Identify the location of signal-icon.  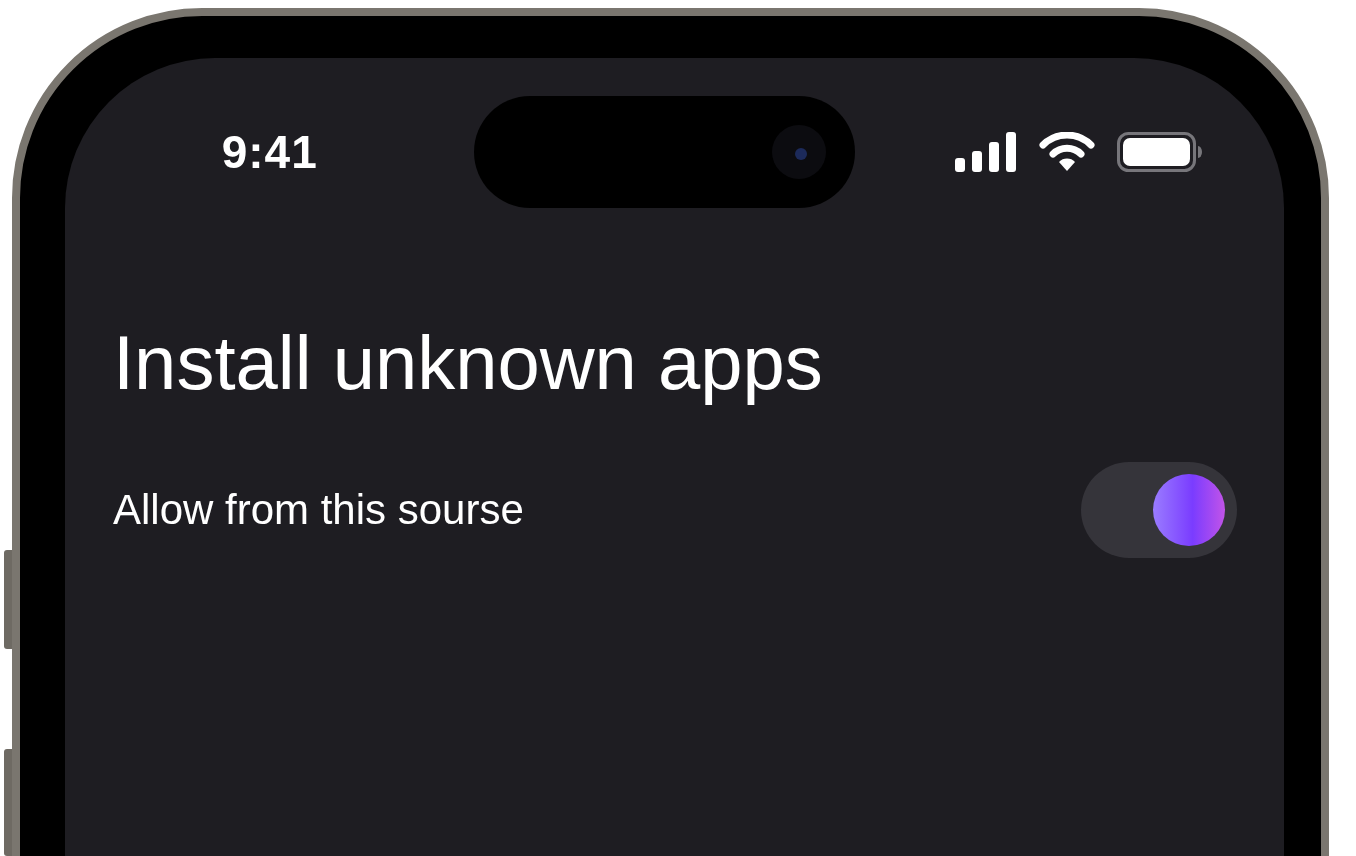
(986, 152).